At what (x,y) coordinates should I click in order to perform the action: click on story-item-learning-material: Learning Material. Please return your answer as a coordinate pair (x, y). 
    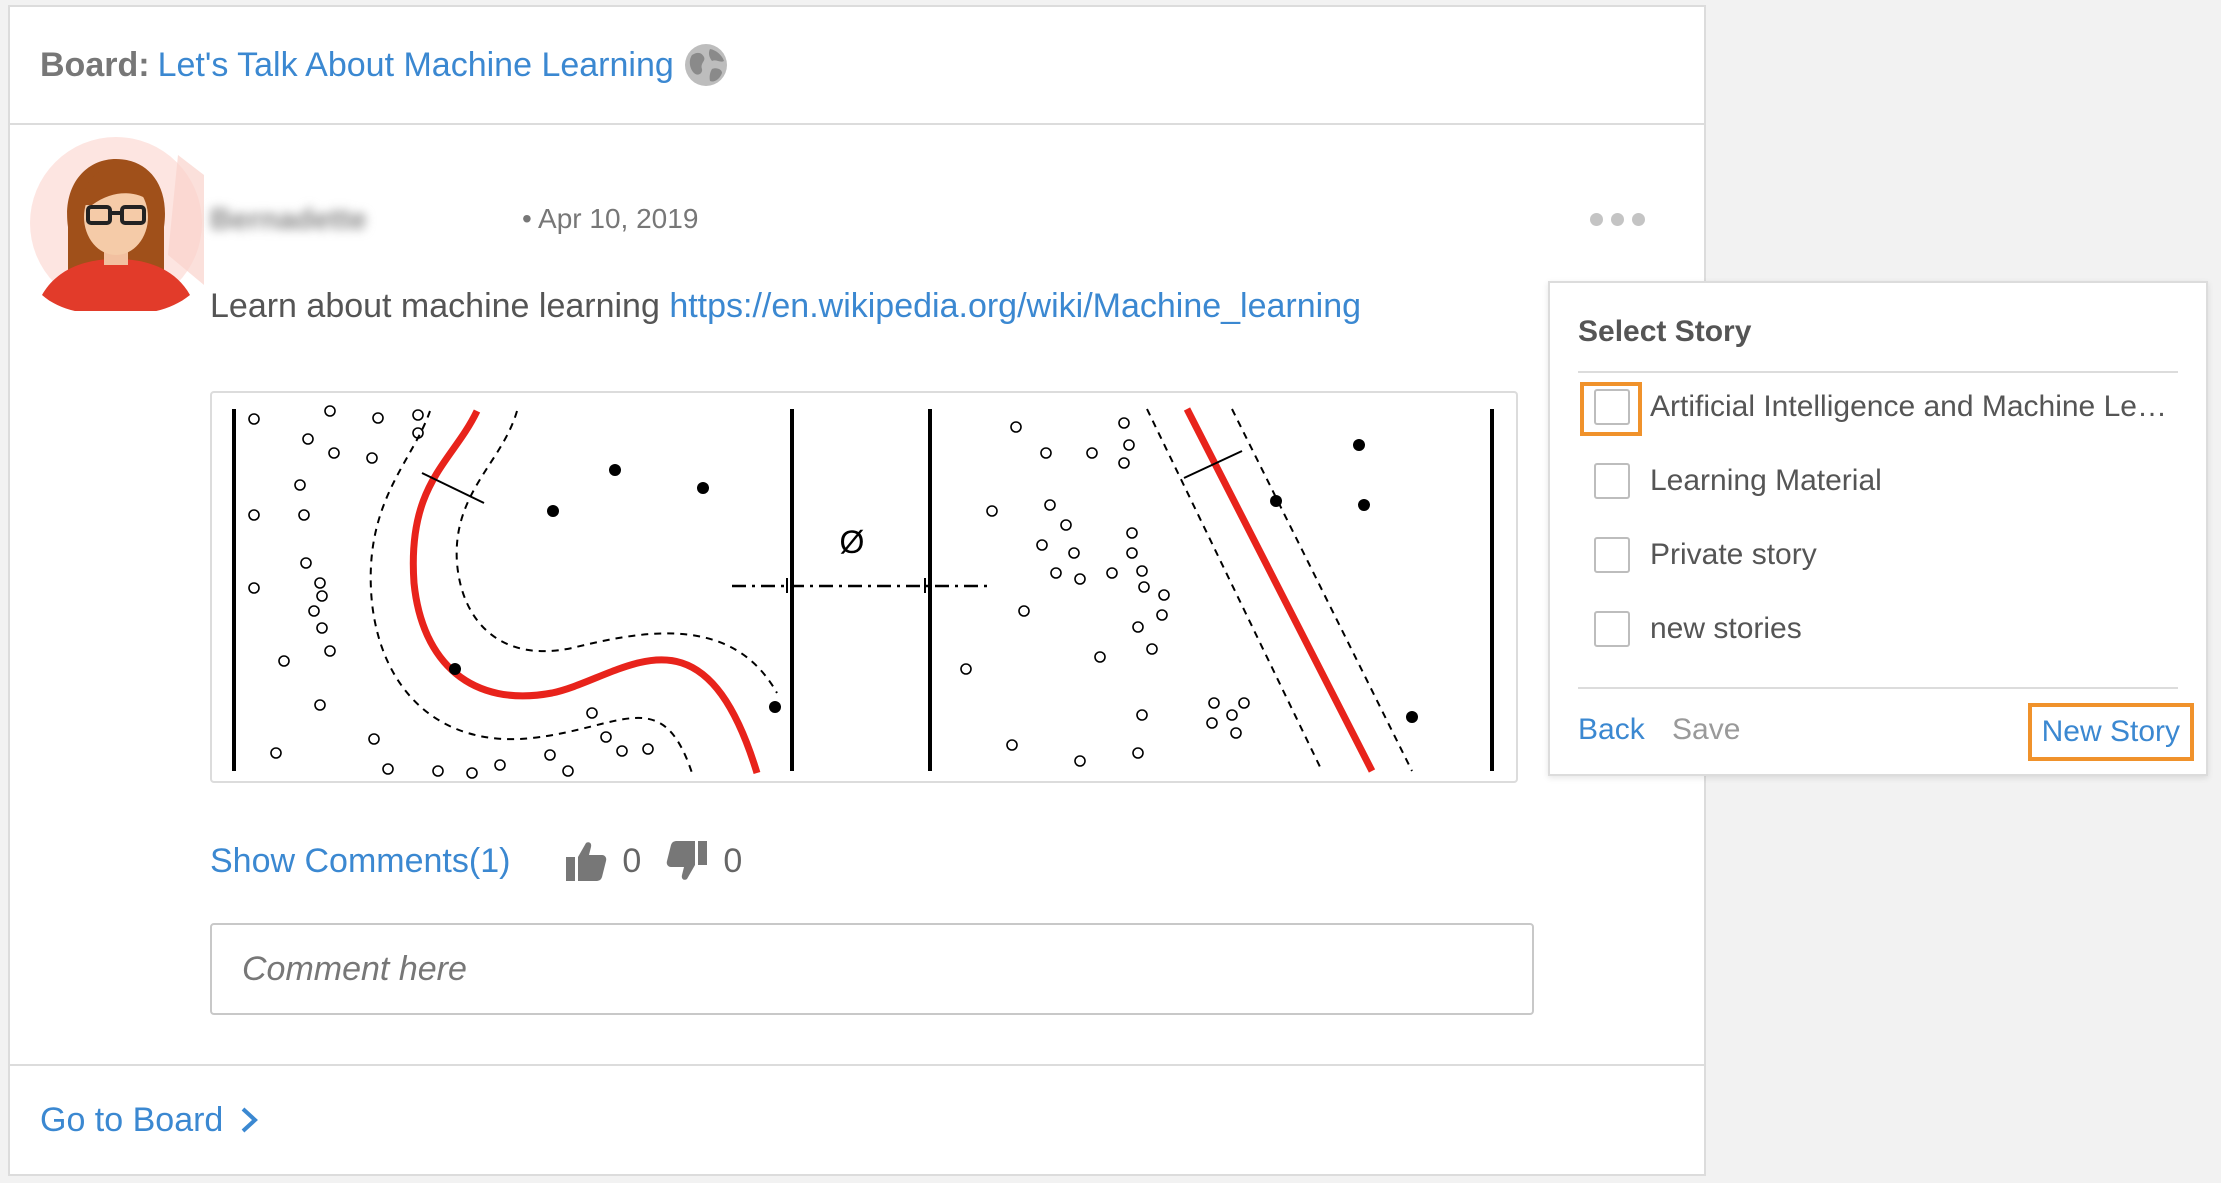
    Looking at the image, I should click on (1738, 481).